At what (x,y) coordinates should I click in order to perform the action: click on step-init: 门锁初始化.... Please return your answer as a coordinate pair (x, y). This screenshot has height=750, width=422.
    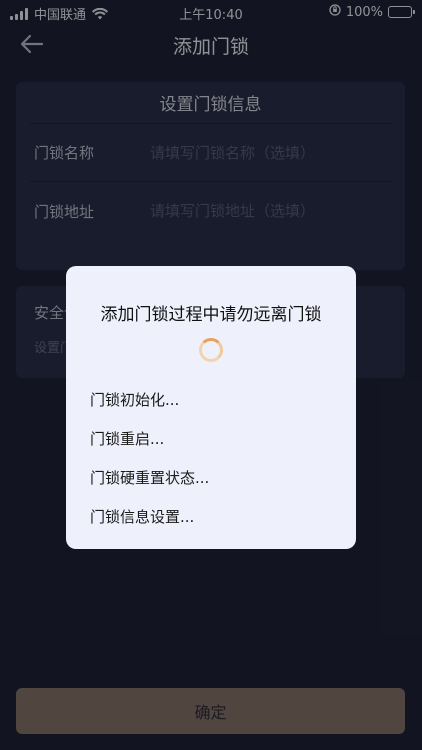
    Looking at the image, I should click on (135, 400).